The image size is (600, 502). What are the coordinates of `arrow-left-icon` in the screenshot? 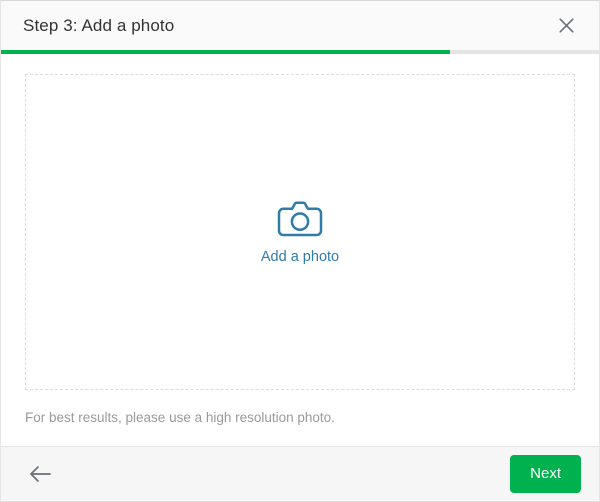 It's located at (40, 474).